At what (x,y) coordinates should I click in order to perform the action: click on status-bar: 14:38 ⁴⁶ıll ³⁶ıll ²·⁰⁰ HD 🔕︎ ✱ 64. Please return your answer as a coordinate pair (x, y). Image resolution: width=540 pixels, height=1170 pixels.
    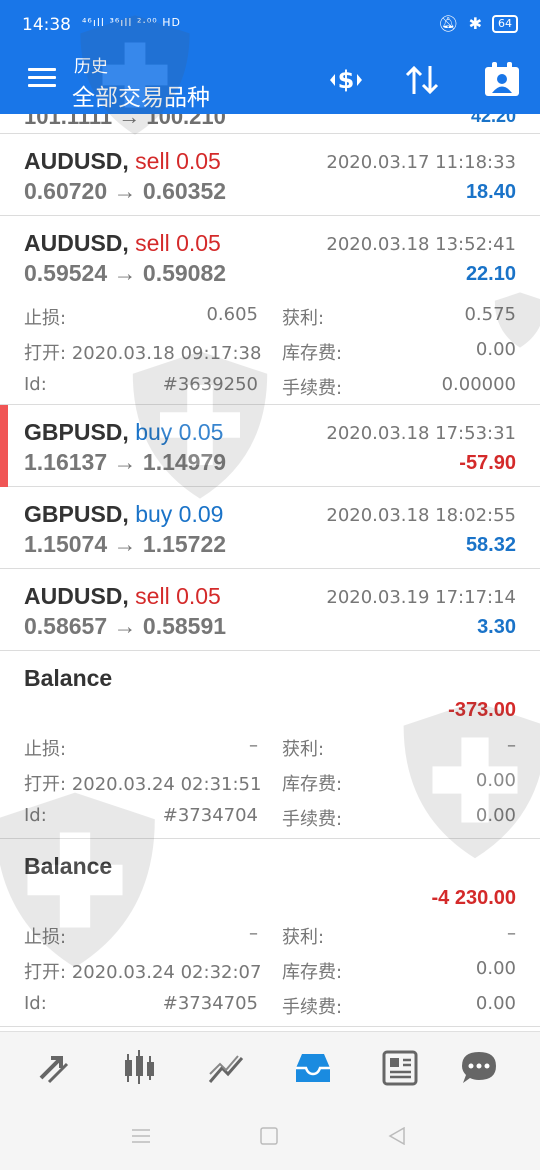
    Looking at the image, I should click on (270, 24).